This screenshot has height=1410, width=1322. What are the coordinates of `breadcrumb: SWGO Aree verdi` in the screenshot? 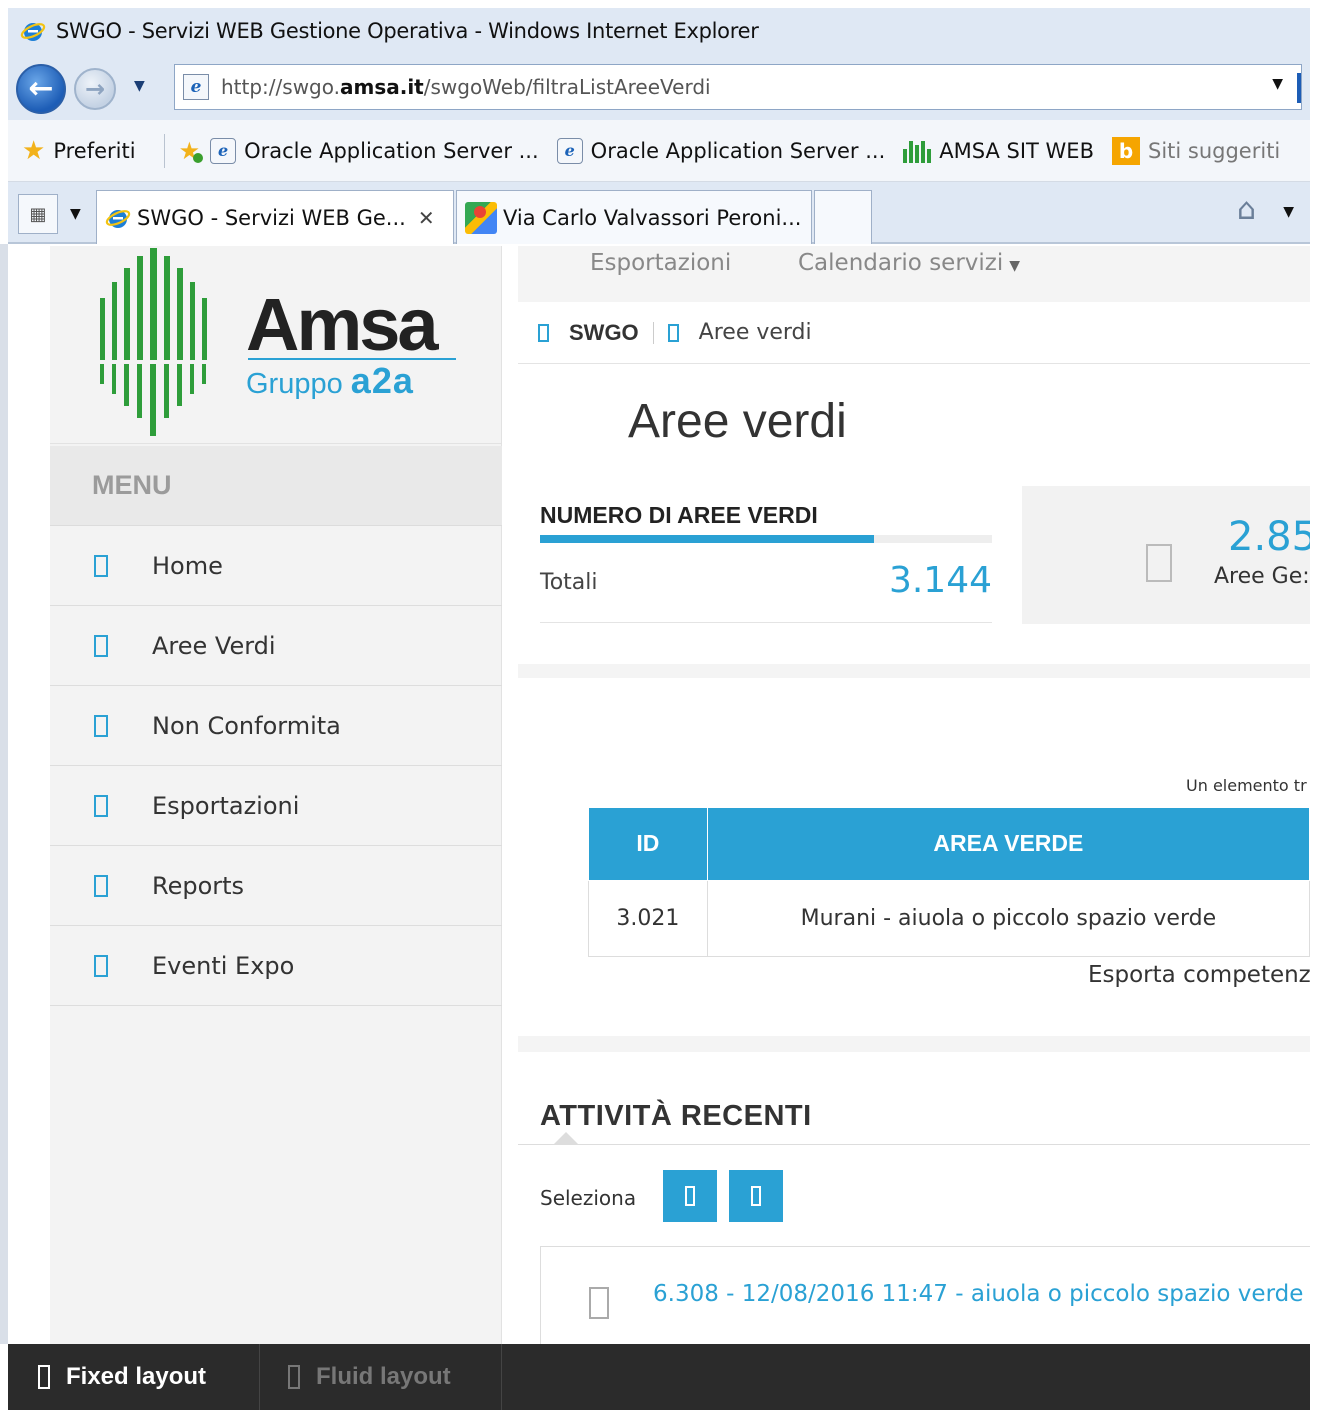 It's located at (914, 333).